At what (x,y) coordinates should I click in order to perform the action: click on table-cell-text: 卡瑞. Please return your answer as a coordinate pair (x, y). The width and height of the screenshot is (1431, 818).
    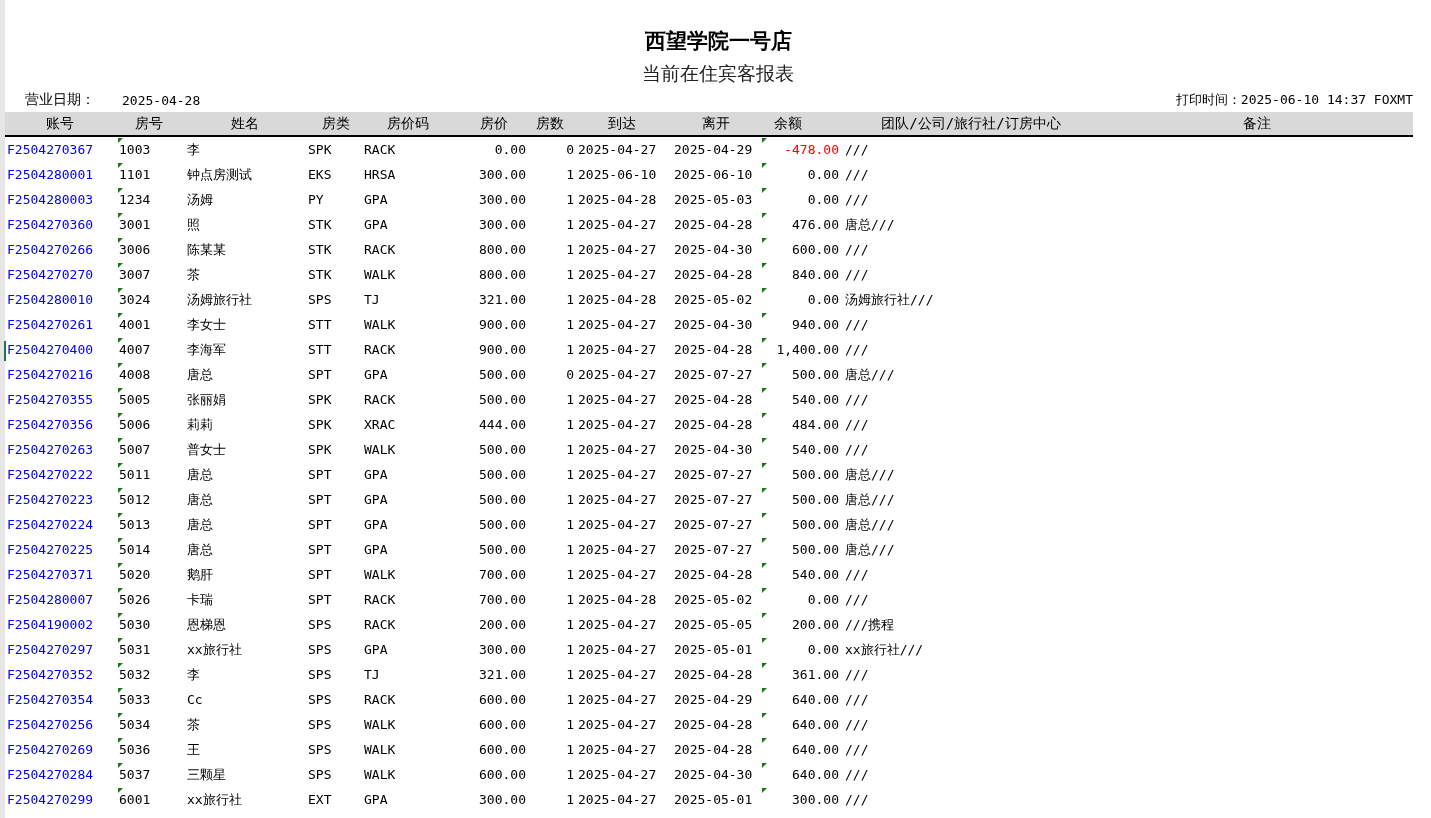
    Looking at the image, I should click on (200, 600).